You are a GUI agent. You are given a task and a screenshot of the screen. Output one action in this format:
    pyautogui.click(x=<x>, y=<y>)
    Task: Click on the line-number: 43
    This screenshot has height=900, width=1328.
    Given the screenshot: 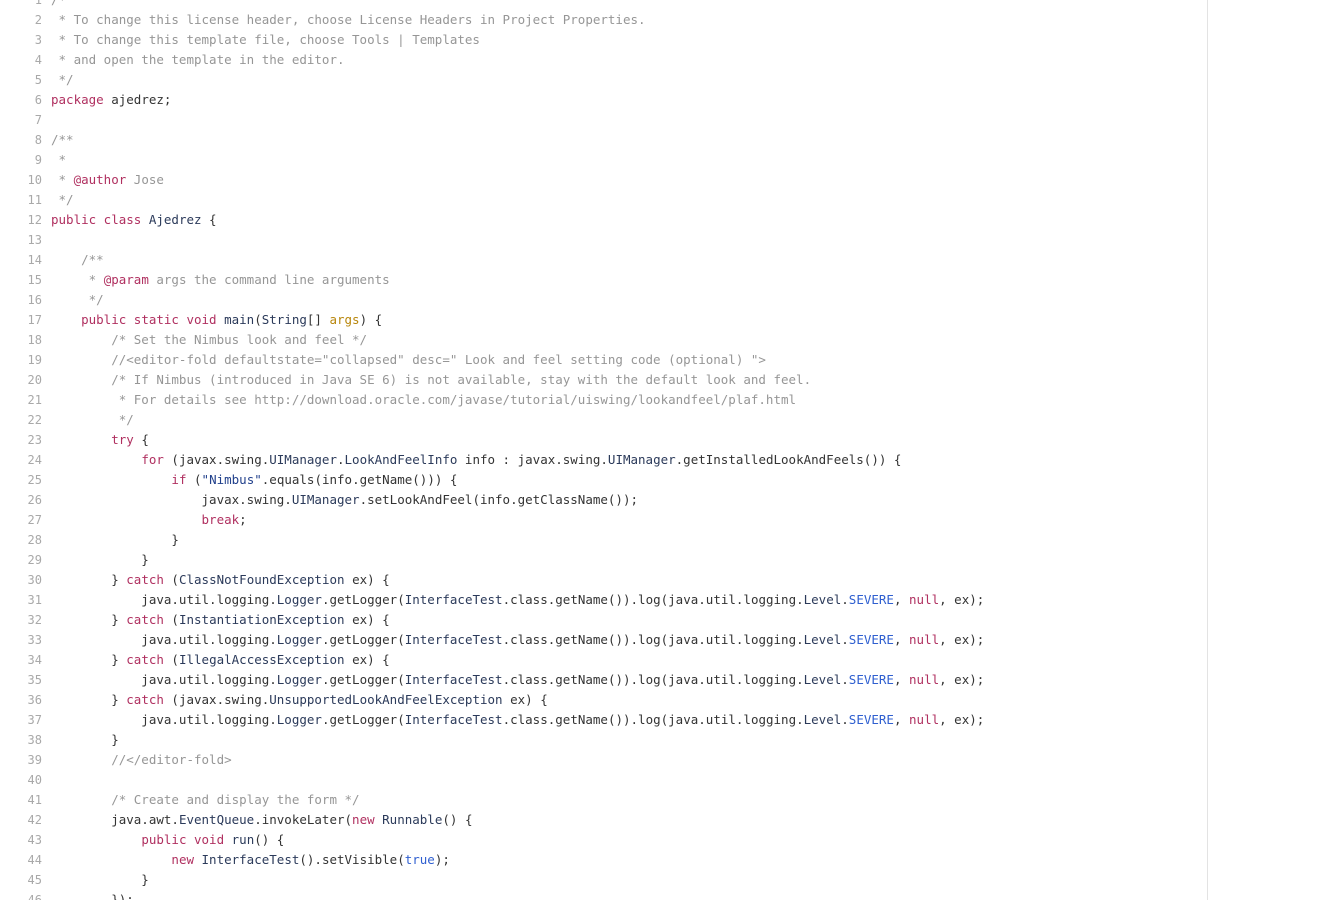 What is the action you would take?
    pyautogui.click(x=21, y=840)
    